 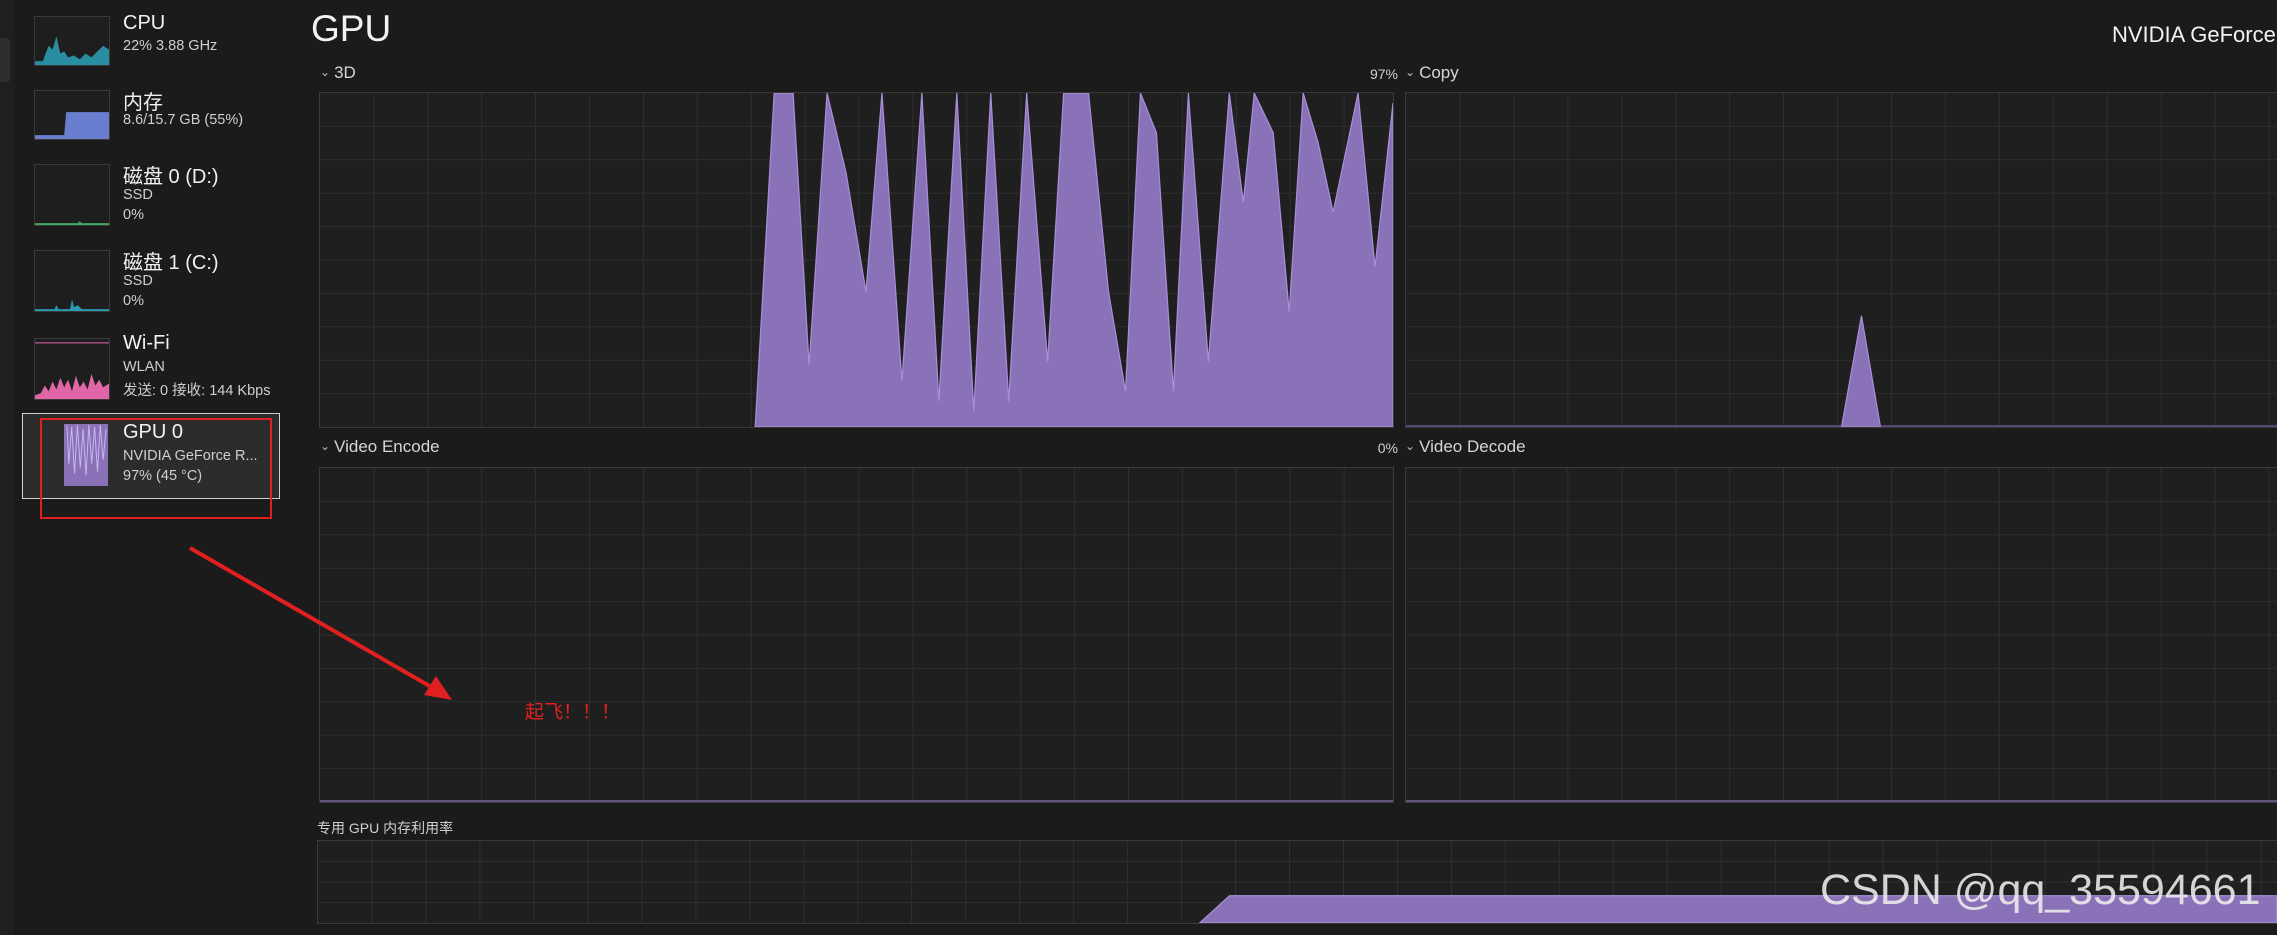 What do you see at coordinates (183, 120) in the screenshot?
I see `sidebar-item-detail: 8.6/15.7 GB (55%)` at bounding box center [183, 120].